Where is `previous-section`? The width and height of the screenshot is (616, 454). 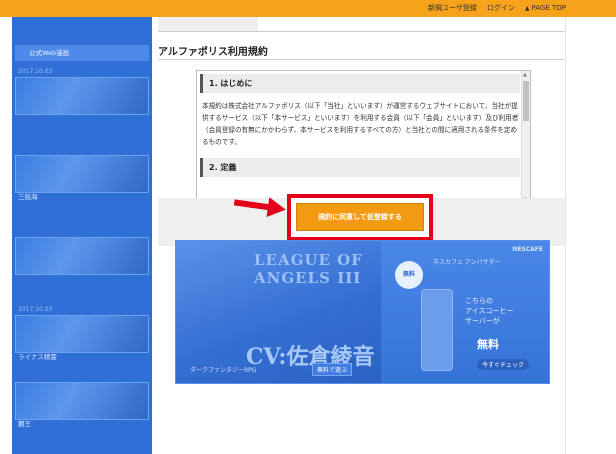 previous-section is located at coordinates (362, 24).